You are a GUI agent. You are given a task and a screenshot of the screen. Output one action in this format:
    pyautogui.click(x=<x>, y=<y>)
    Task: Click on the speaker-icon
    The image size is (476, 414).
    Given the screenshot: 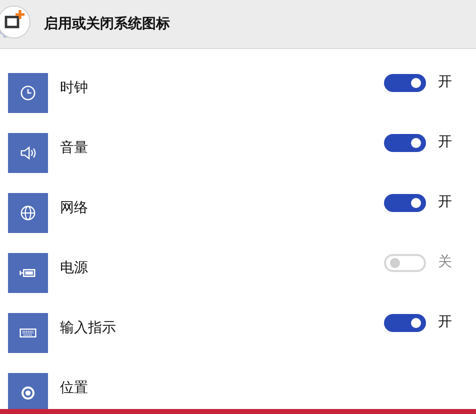 What is the action you would take?
    pyautogui.click(x=28, y=153)
    